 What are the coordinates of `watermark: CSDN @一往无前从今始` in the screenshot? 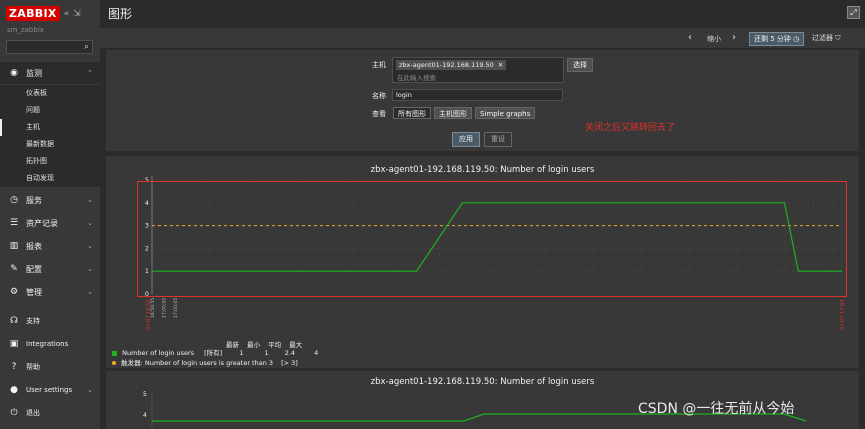 It's located at (716, 409).